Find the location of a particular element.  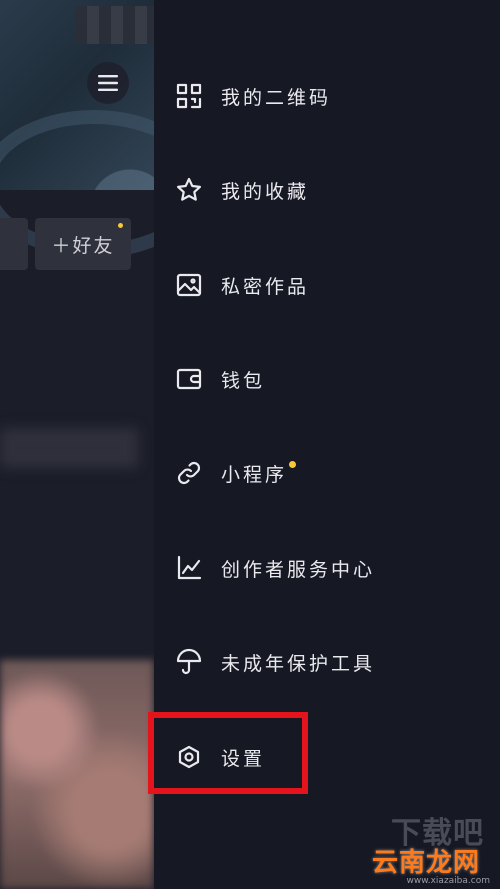

menu-item-label: 私密作品 is located at coordinates (265, 286).